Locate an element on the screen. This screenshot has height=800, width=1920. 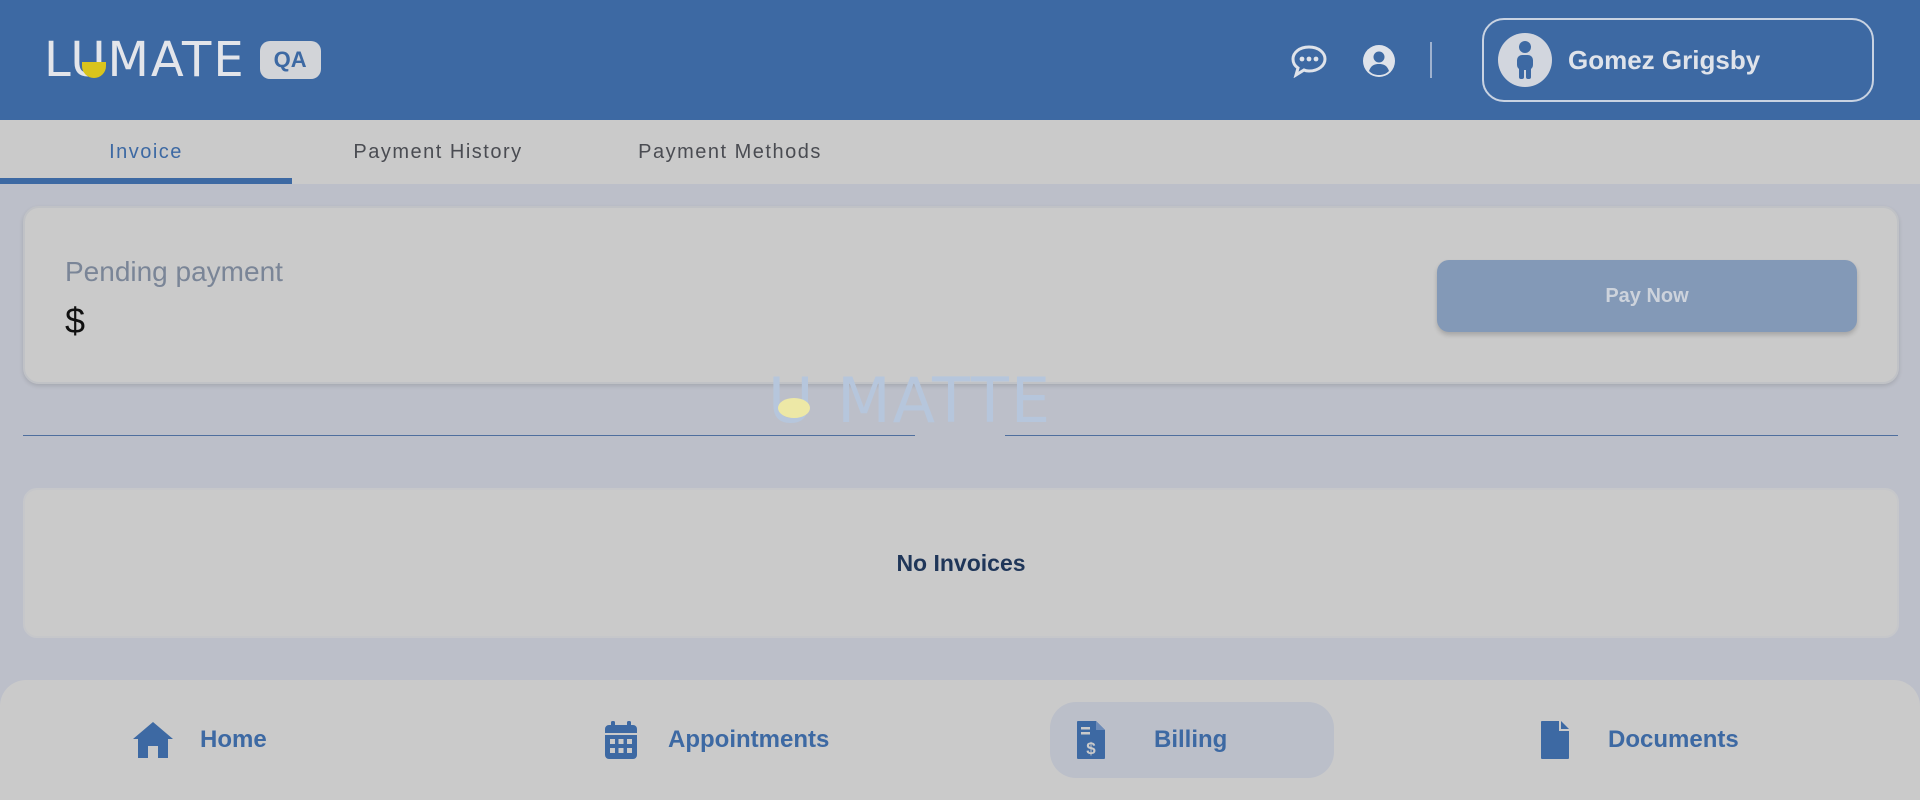
environment-badge: QA is located at coordinates (290, 60).